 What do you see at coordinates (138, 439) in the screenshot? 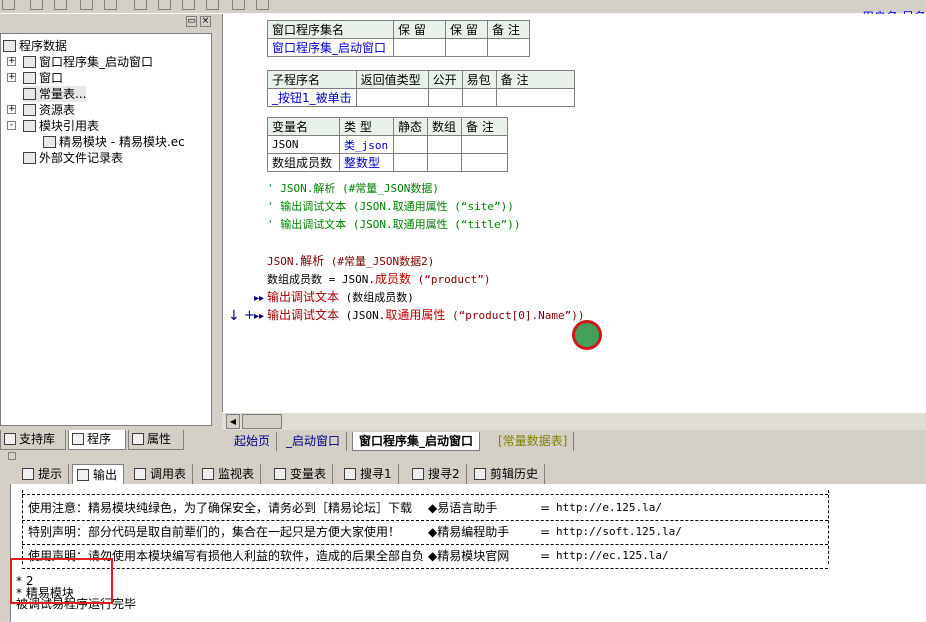
I see `properties-icon` at bounding box center [138, 439].